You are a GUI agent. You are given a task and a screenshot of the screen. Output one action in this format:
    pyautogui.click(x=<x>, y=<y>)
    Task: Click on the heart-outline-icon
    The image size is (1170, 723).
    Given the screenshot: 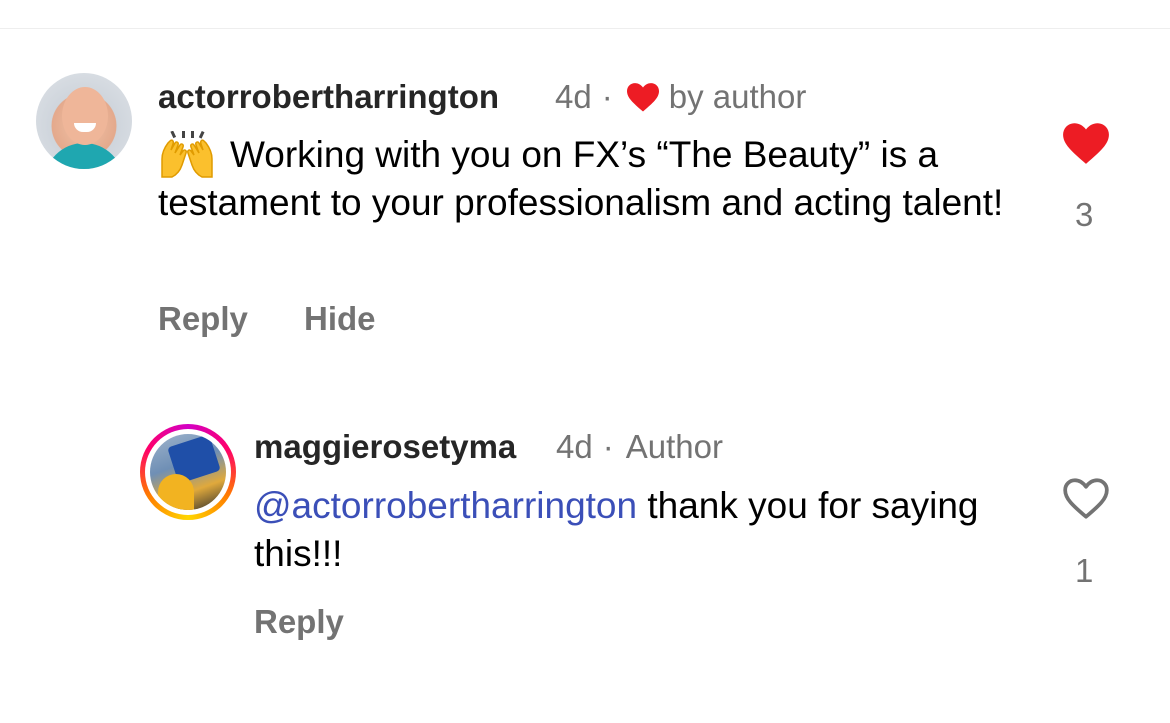 What is the action you would take?
    pyautogui.click(x=1086, y=498)
    